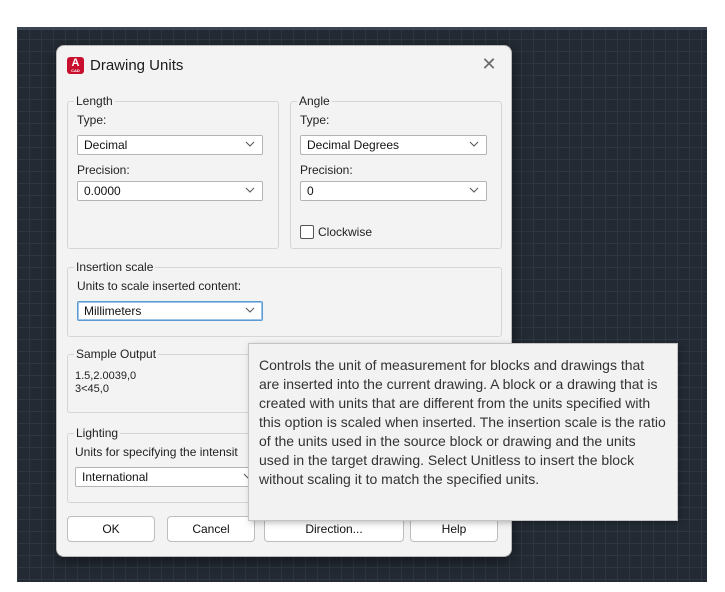 This screenshot has width=725, height=592. Describe the element at coordinates (75, 65) in the screenshot. I see `autocad-app-icon: A CAD` at that location.